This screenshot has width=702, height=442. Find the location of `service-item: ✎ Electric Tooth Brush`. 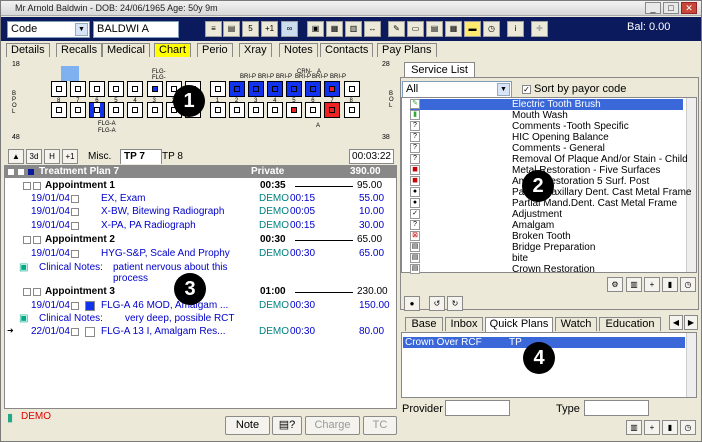

service-item: ✎ Electric Tooth Brush is located at coordinates (546, 104).